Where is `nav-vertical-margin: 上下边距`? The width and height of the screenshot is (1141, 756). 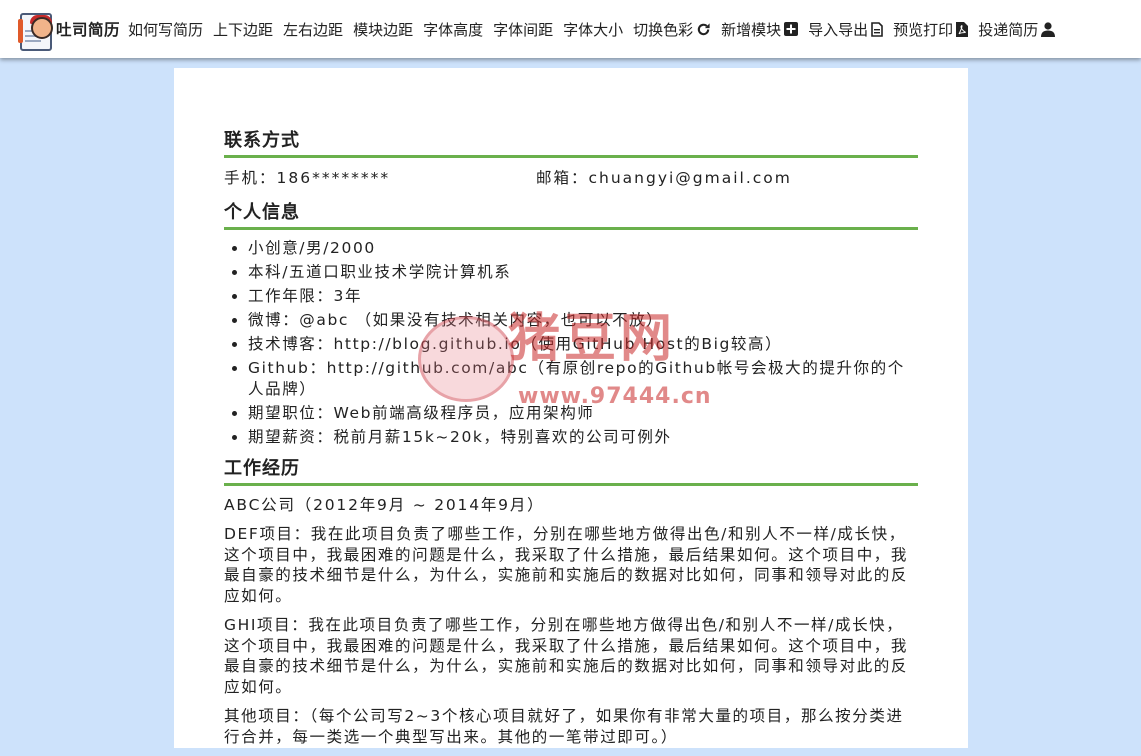 nav-vertical-margin: 上下边距 is located at coordinates (243, 29).